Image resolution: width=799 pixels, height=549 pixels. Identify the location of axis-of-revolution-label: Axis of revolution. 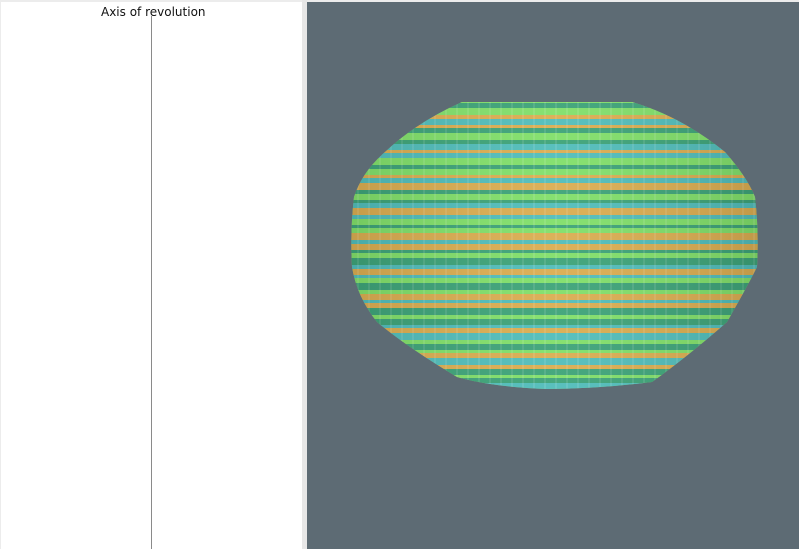
(153, 12).